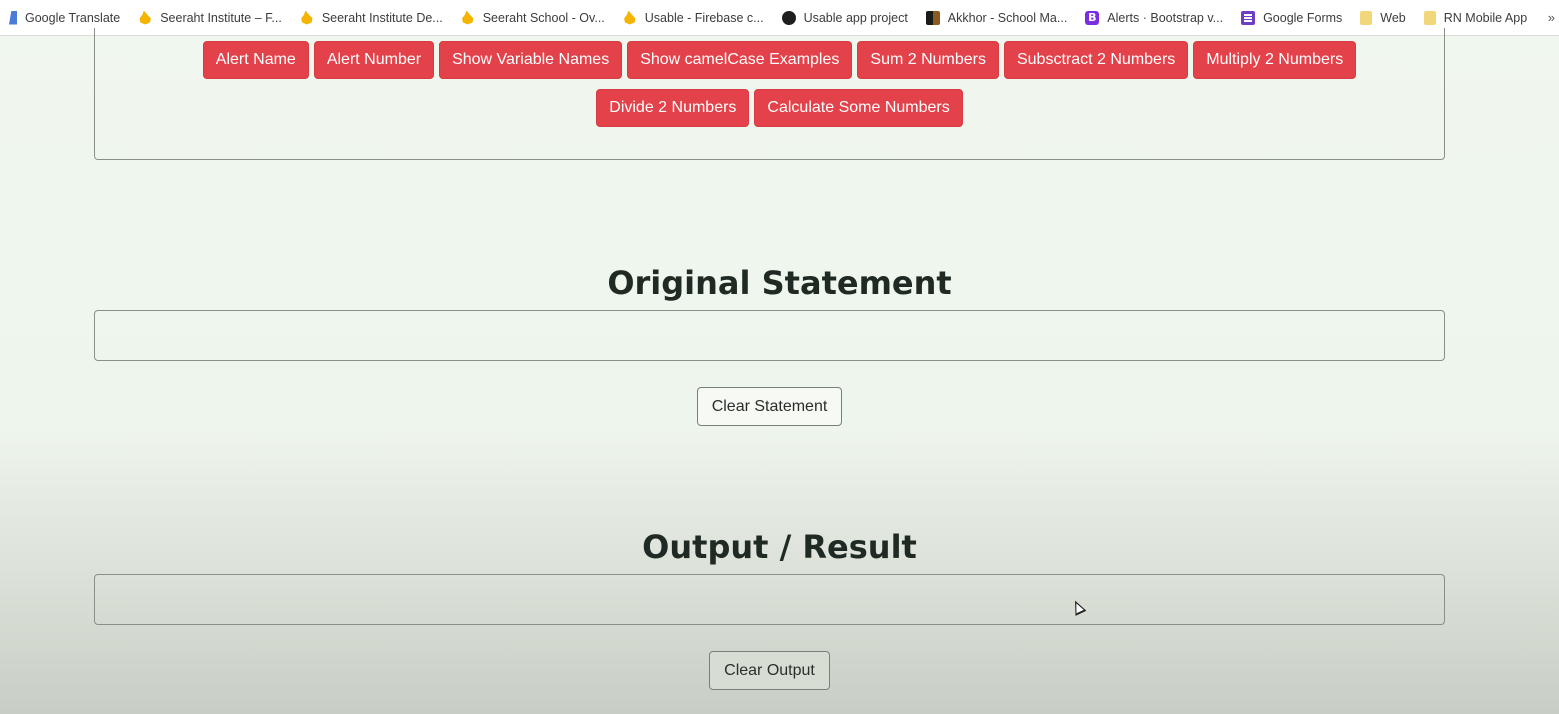  I want to click on multiply-2-numbers-button: Multiply 2 Numbers, so click(1275, 60).